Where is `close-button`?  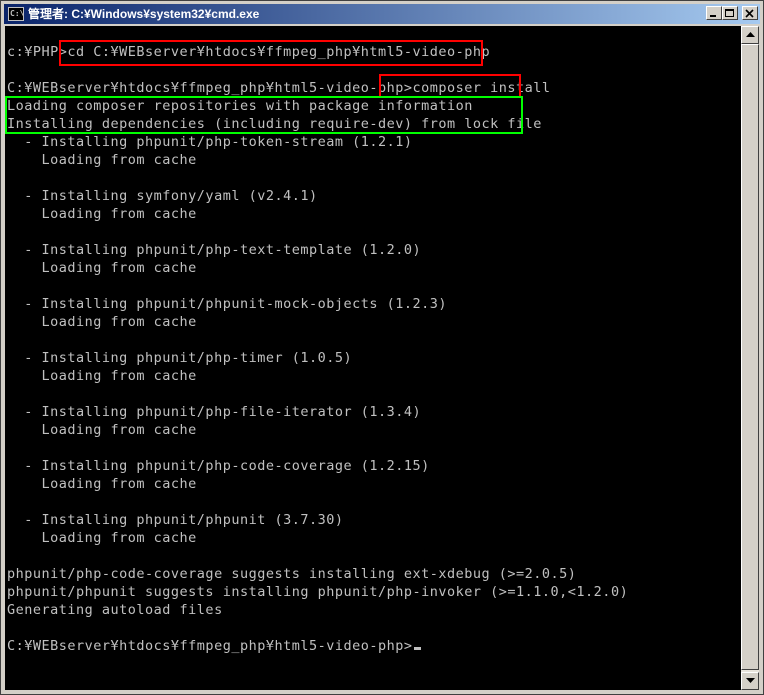
close-button is located at coordinates (750, 13).